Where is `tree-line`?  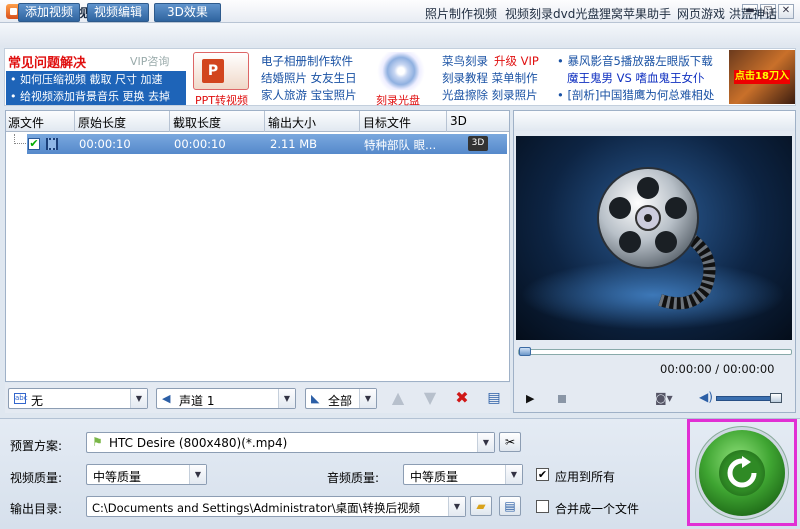
tree-line is located at coordinates (20, 139).